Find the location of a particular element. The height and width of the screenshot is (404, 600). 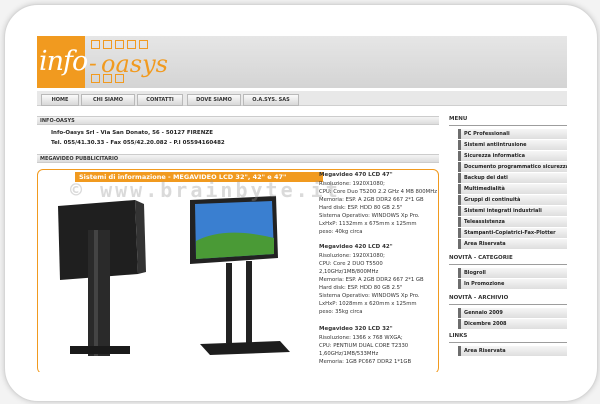

archive-gennaio-2009: Gennaio 2009 is located at coordinates (512, 313).